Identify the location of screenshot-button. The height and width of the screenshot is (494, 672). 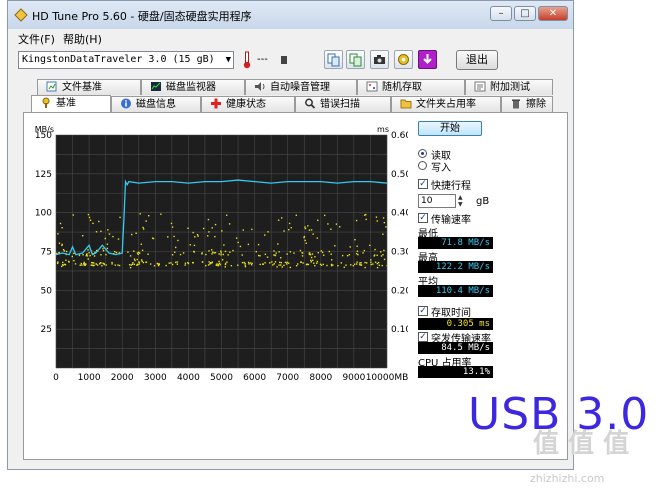
(379, 59).